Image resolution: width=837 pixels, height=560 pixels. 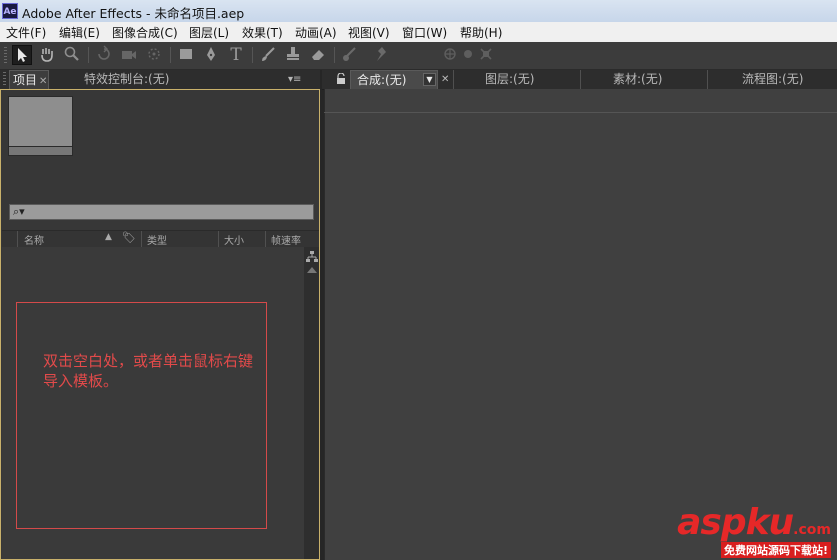 I want to click on menu-edit: 编辑(E), so click(x=79, y=32).